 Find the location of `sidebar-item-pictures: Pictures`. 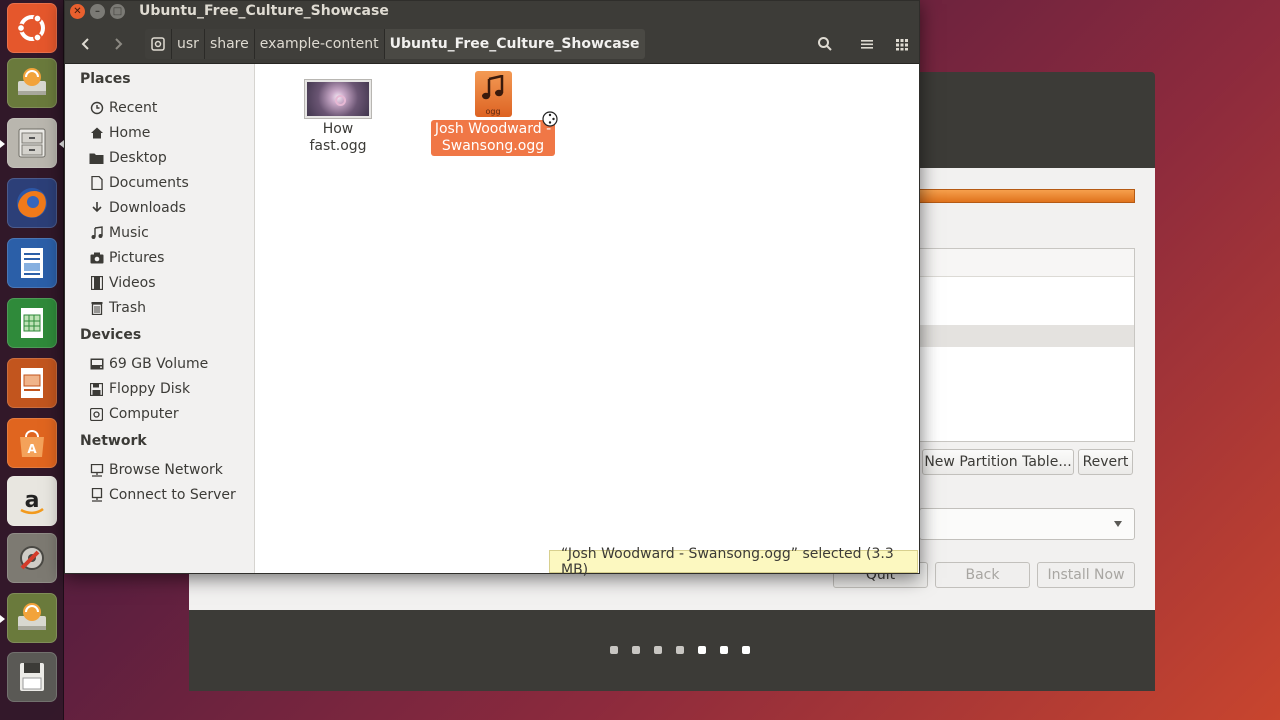

sidebar-item-pictures: Pictures is located at coordinates (126, 258).